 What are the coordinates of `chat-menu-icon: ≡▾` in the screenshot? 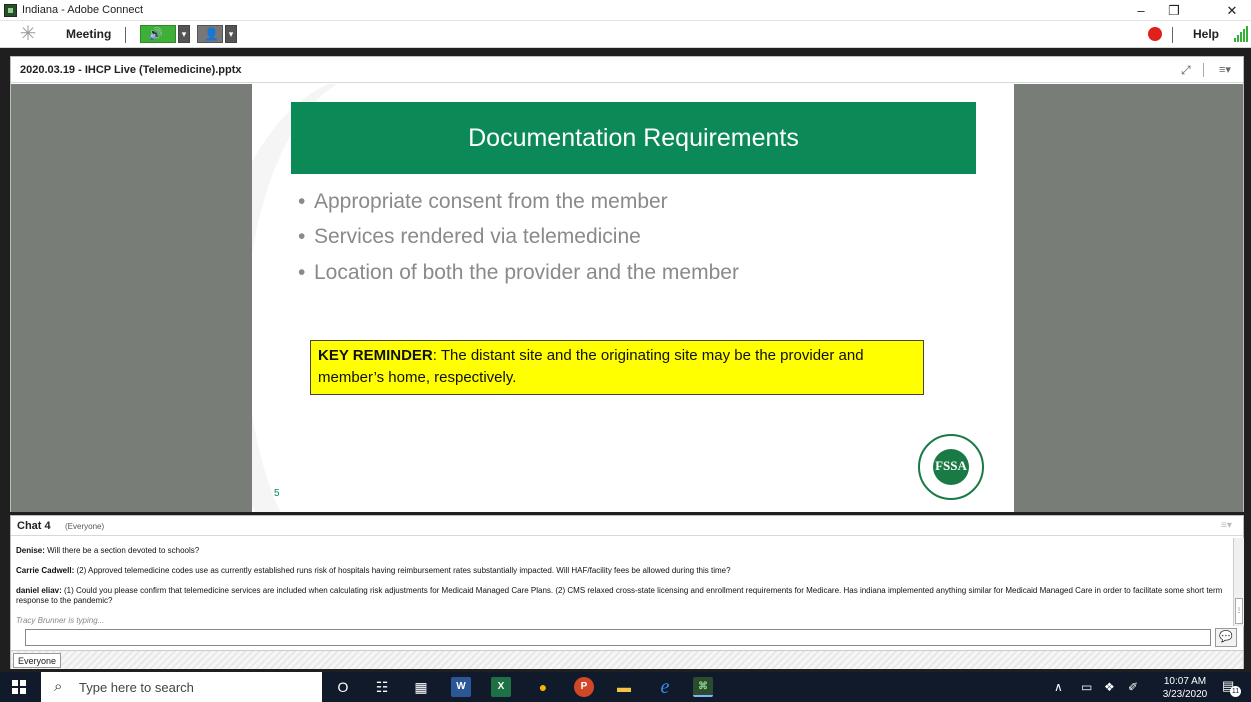 It's located at (1226, 525).